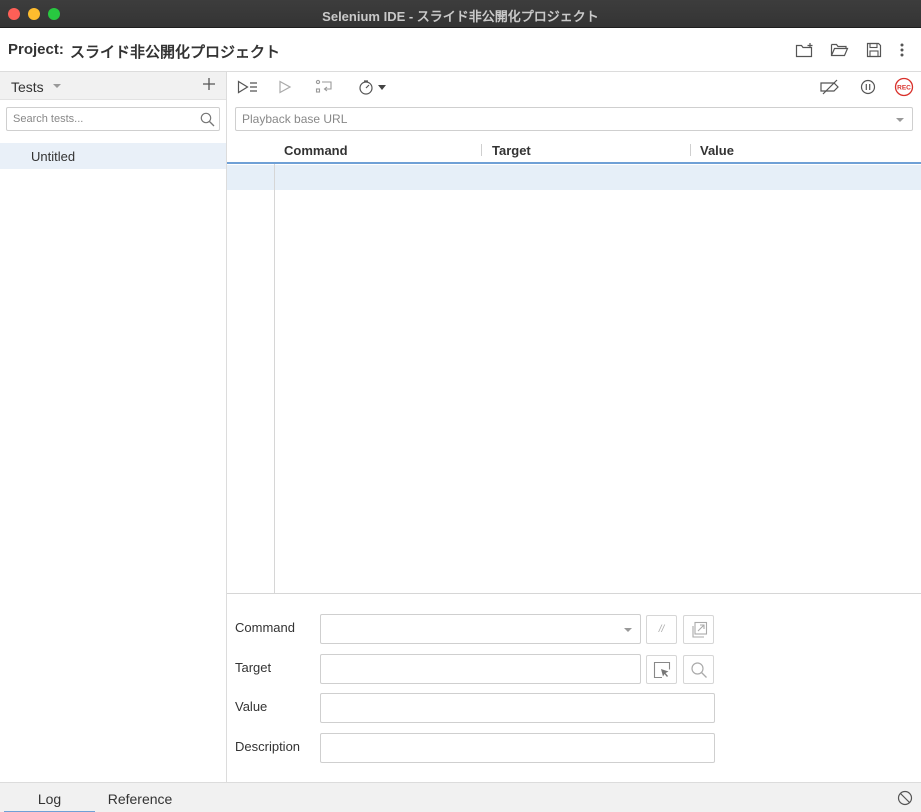  I want to click on window-titlebar: Selenium IDE - スライド非公開化プロジェクト, so click(460, 14).